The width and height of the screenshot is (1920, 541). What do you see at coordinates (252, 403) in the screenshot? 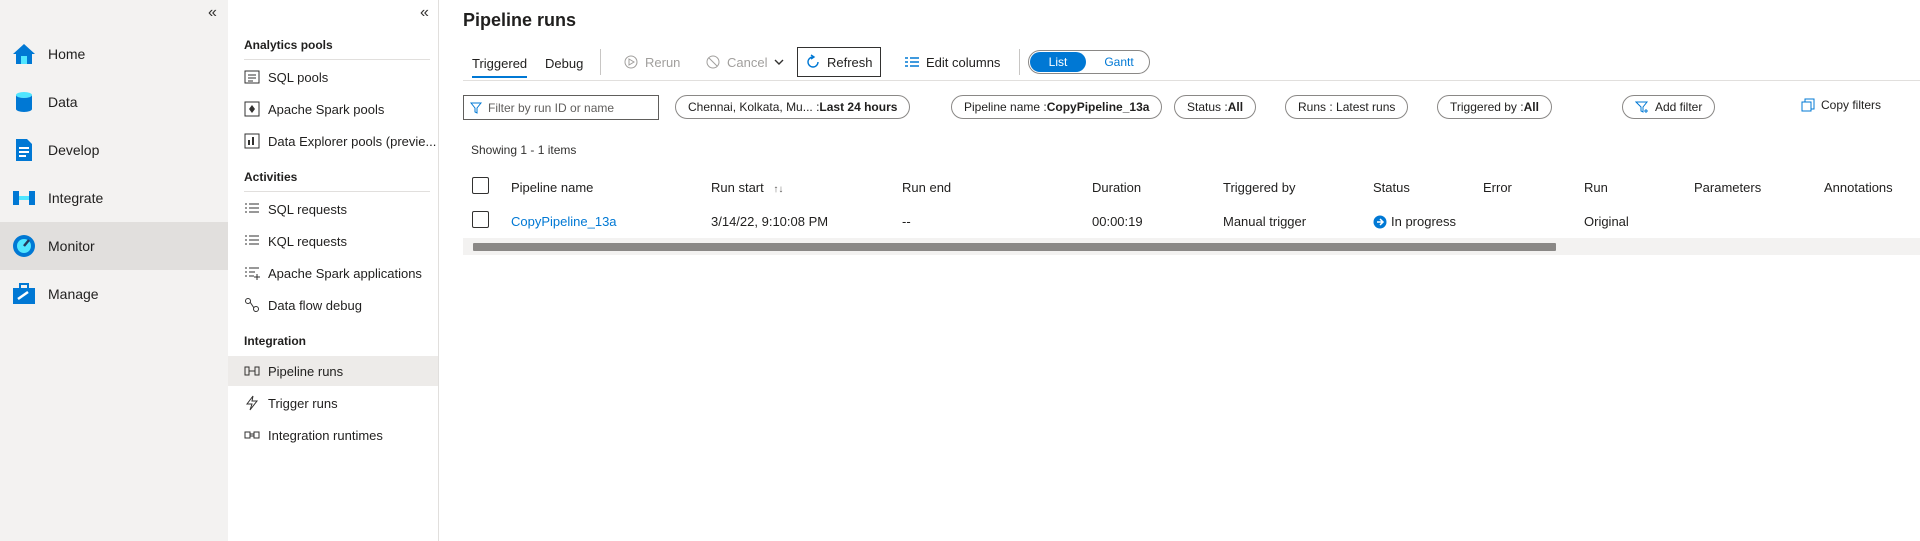
I see `lightning-icon` at bounding box center [252, 403].